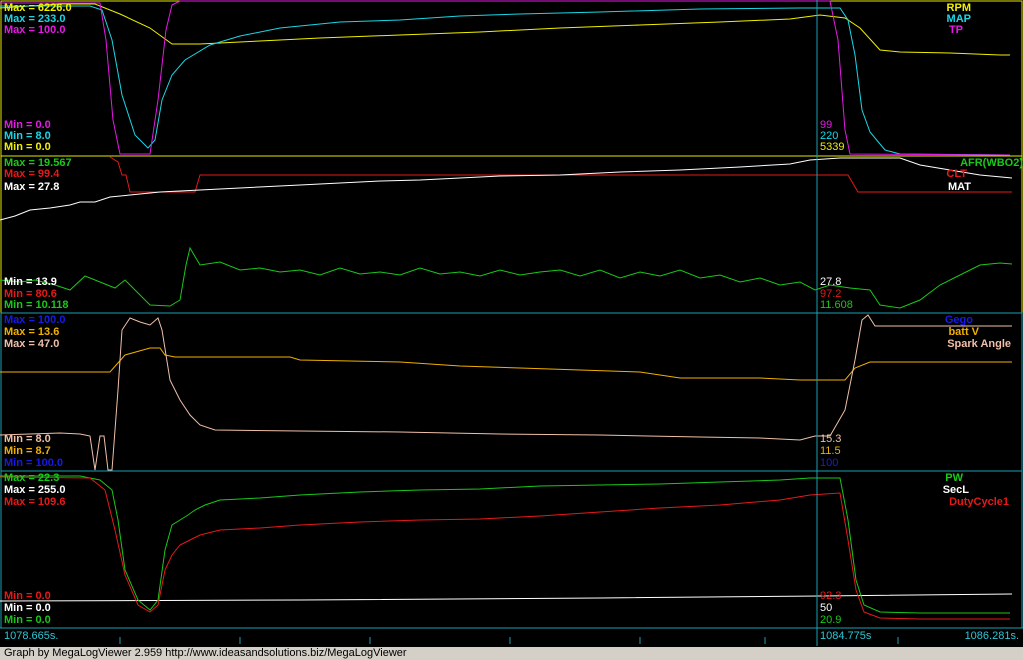 Image resolution: width=1023 pixels, height=660 pixels. I want to click on clt-series-label: CLT, so click(984, 174).